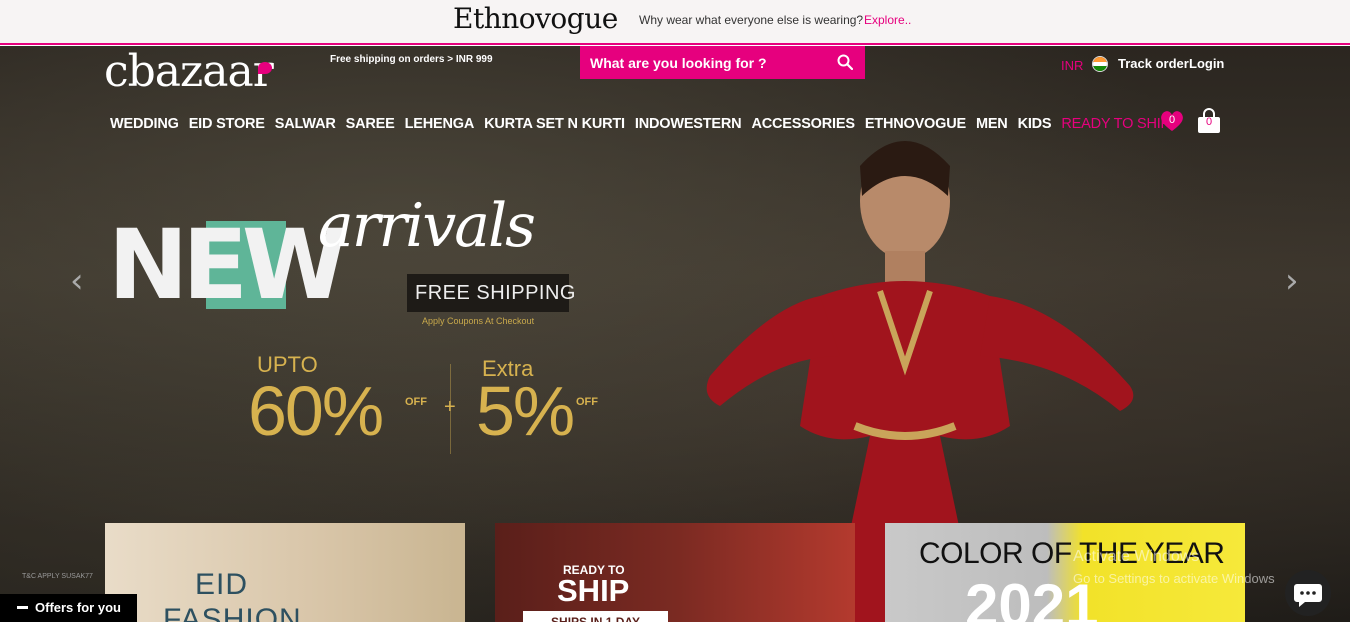  Describe the element at coordinates (189, 71) in the screenshot. I see `cbazaar-logo: cbazaar` at that location.